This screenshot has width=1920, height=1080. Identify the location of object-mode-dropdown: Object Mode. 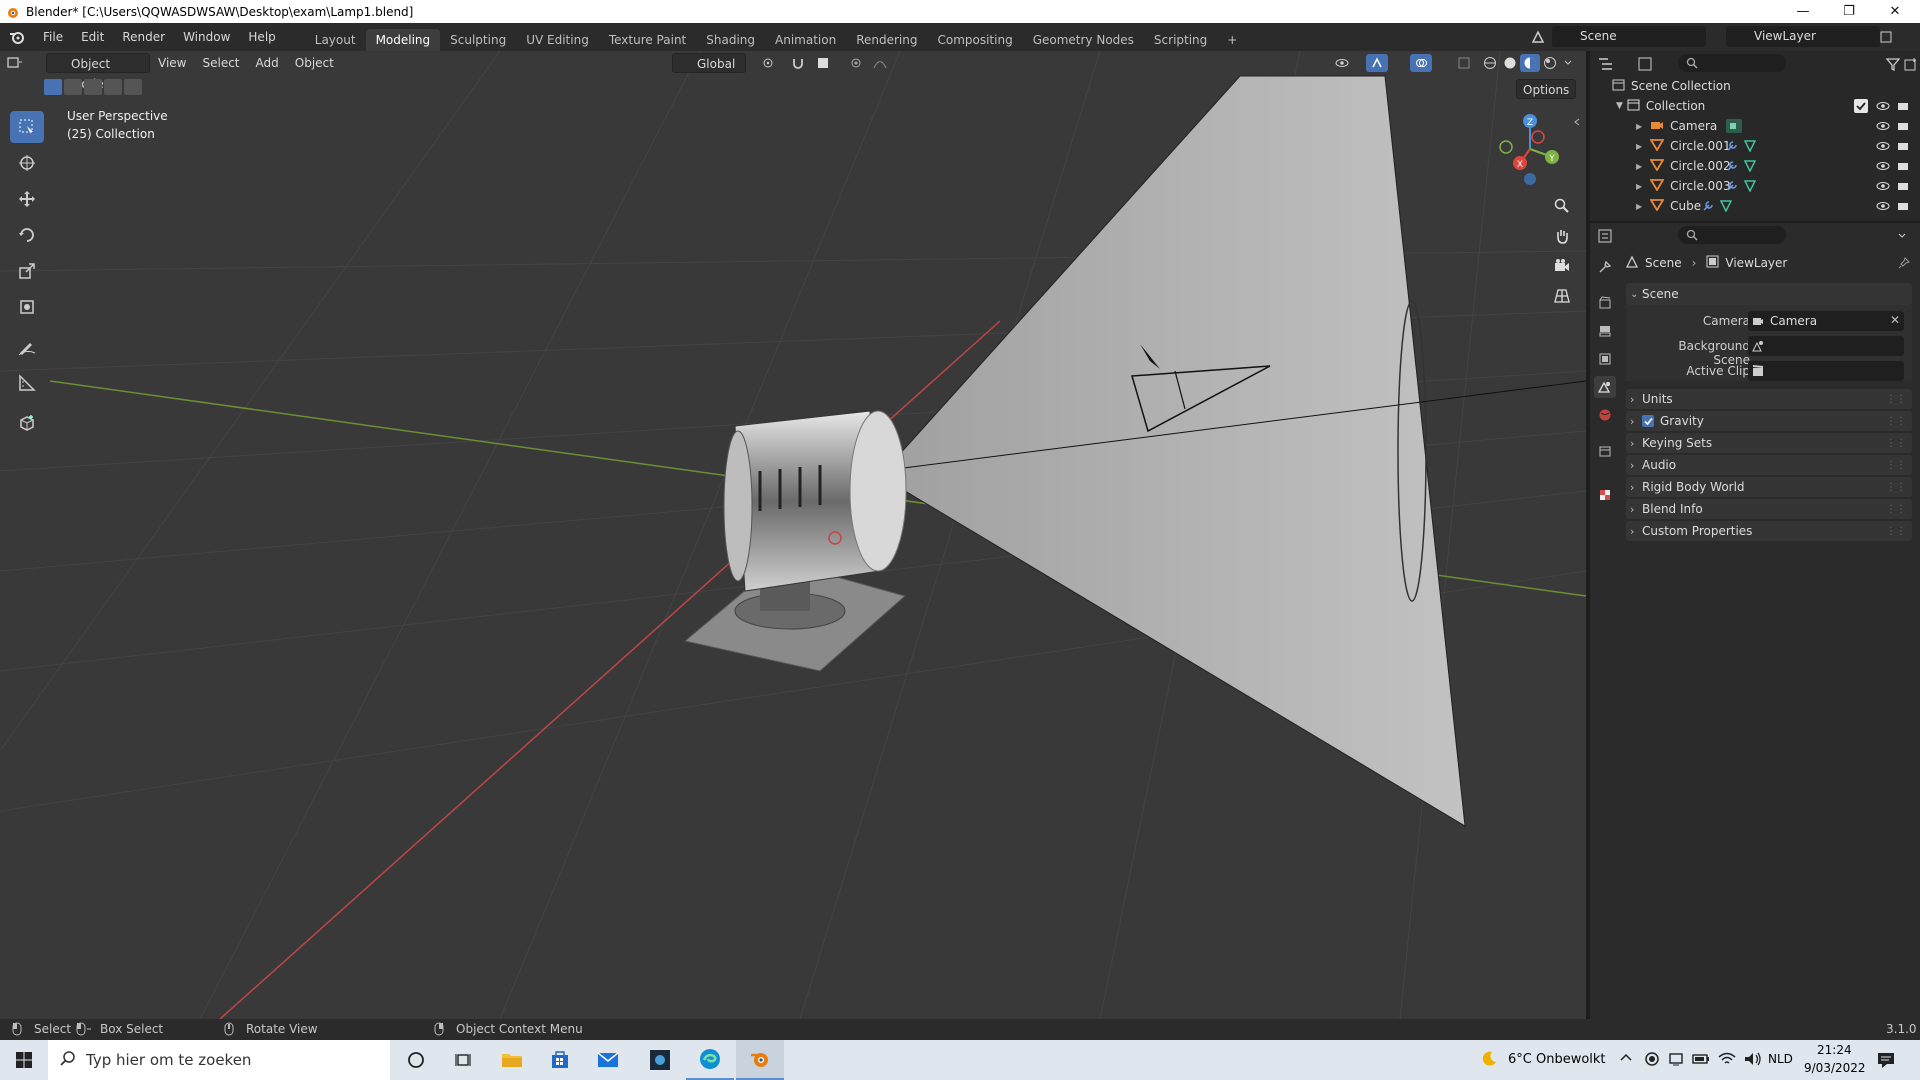
(98, 72).